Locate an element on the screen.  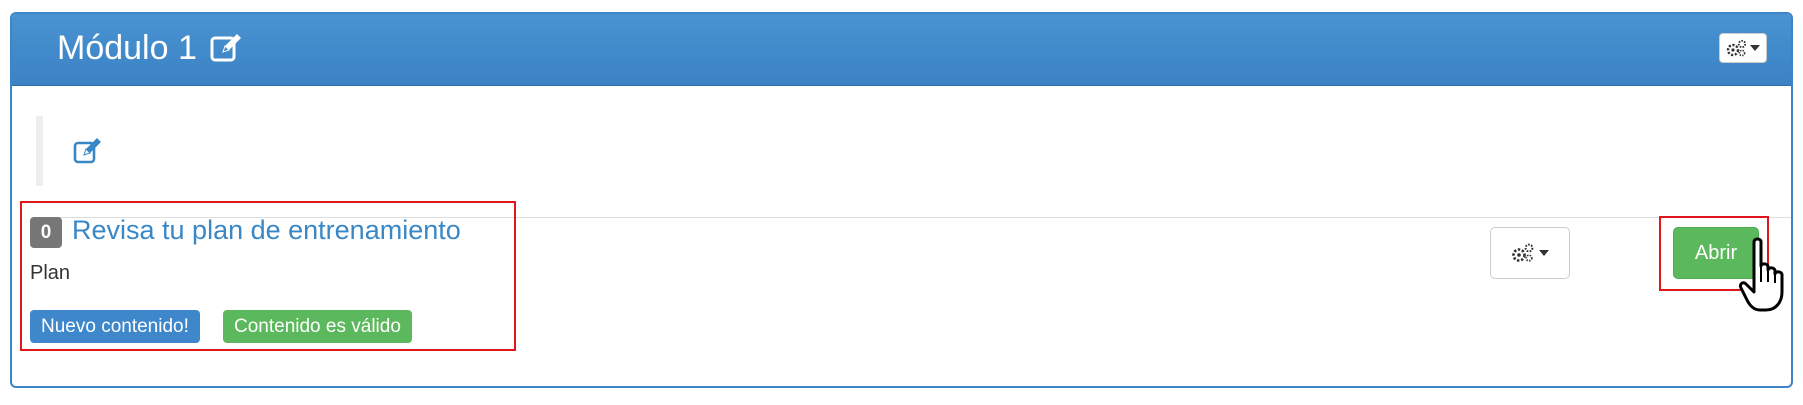
module-title: Módulo 1 is located at coordinates (127, 48).